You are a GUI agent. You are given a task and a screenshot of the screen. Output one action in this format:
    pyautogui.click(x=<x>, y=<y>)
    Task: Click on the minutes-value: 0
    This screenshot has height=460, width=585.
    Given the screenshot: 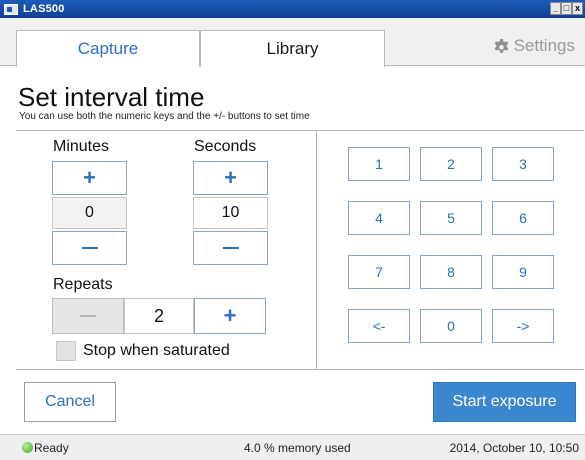 What is the action you would take?
    pyautogui.click(x=89, y=213)
    